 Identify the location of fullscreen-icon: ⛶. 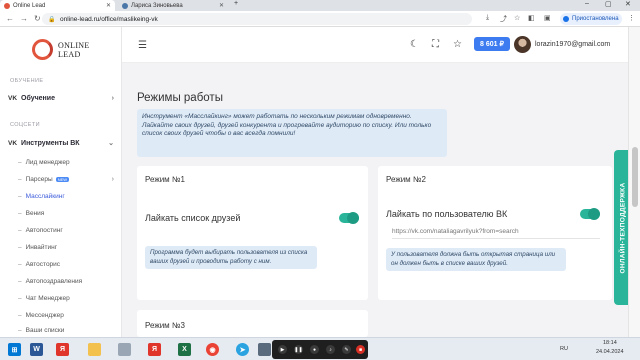
(435, 44).